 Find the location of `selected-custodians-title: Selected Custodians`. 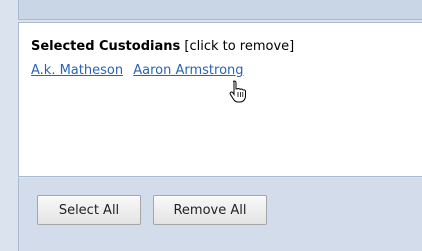

selected-custodians-title: Selected Custodians is located at coordinates (106, 46).